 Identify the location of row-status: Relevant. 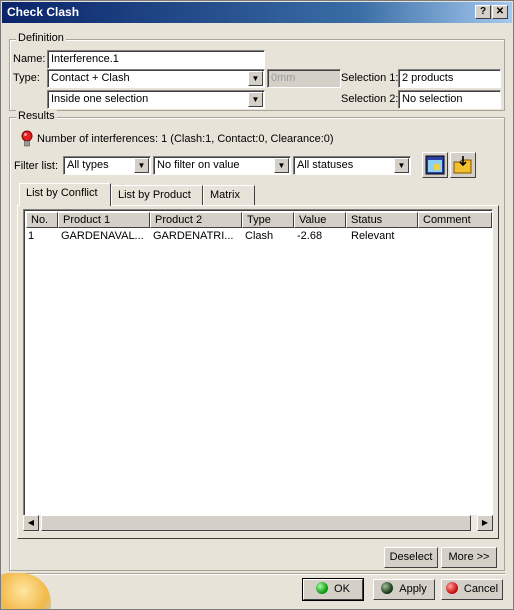
(373, 236).